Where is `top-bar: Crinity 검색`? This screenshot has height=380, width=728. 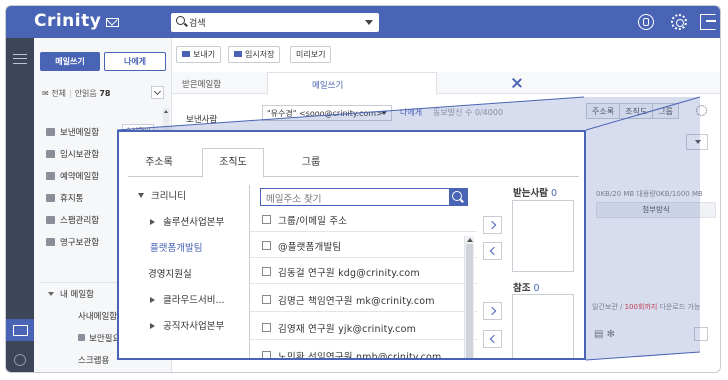 top-bar: Crinity 검색 is located at coordinates (363, 22).